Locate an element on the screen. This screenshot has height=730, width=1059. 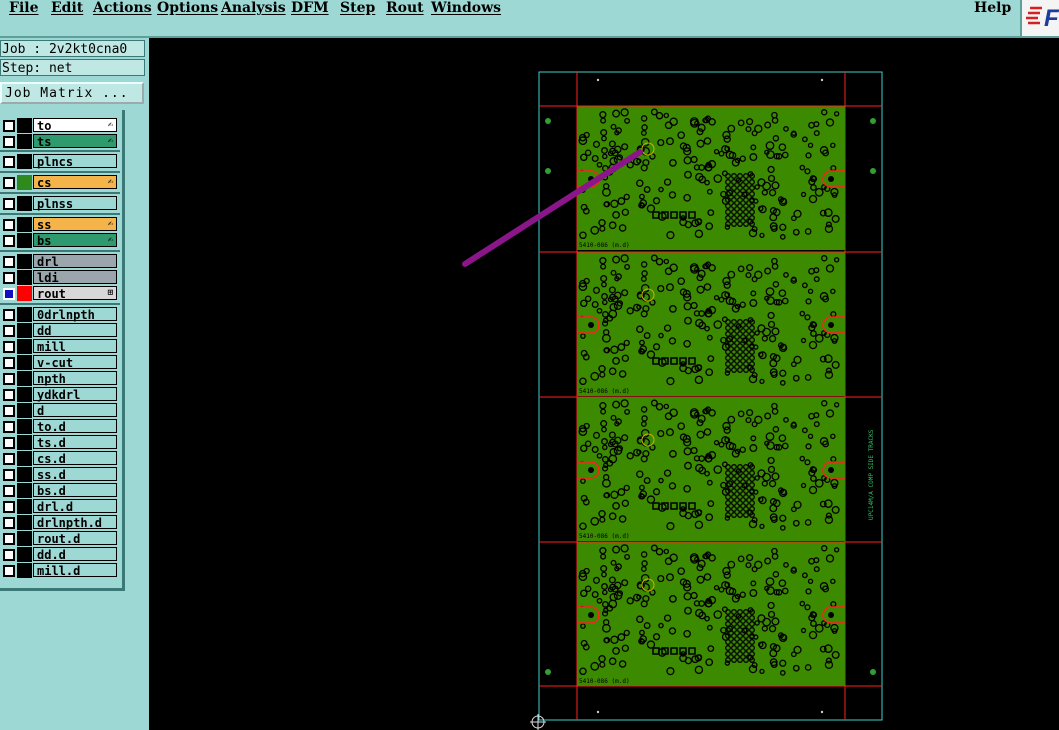
layer-row-bs-d: bs.d is located at coordinates (59, 490).